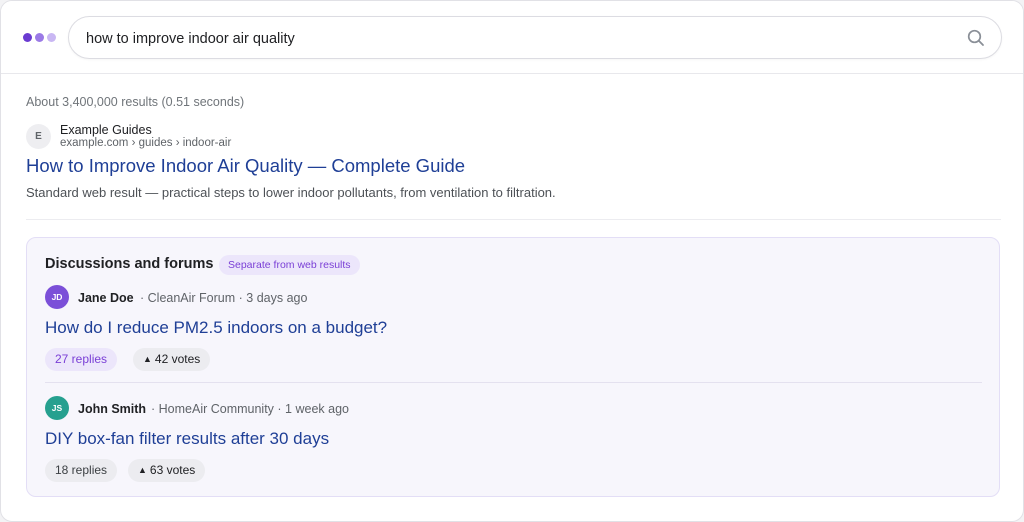  Describe the element at coordinates (145, 143) in the screenshot. I see `site-url: example.com › guides › indoor-air` at that location.